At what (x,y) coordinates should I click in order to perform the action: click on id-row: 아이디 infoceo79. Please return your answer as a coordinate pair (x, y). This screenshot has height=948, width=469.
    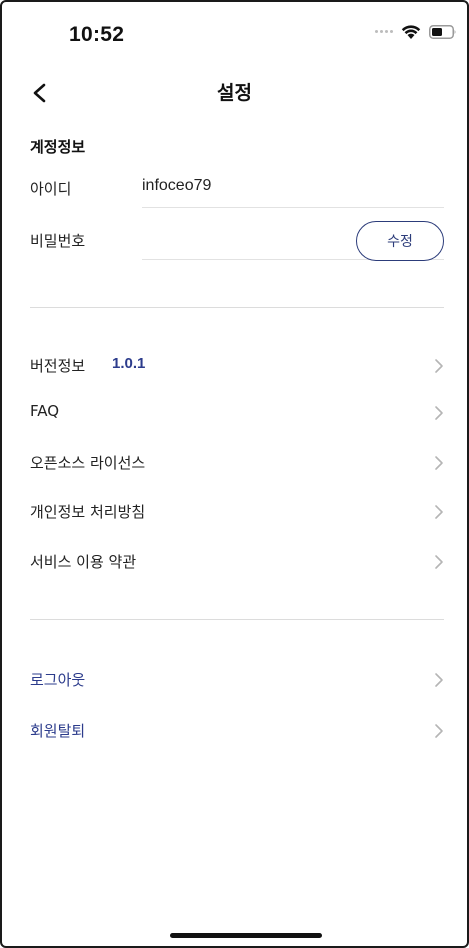
    Looking at the image, I should click on (237, 192).